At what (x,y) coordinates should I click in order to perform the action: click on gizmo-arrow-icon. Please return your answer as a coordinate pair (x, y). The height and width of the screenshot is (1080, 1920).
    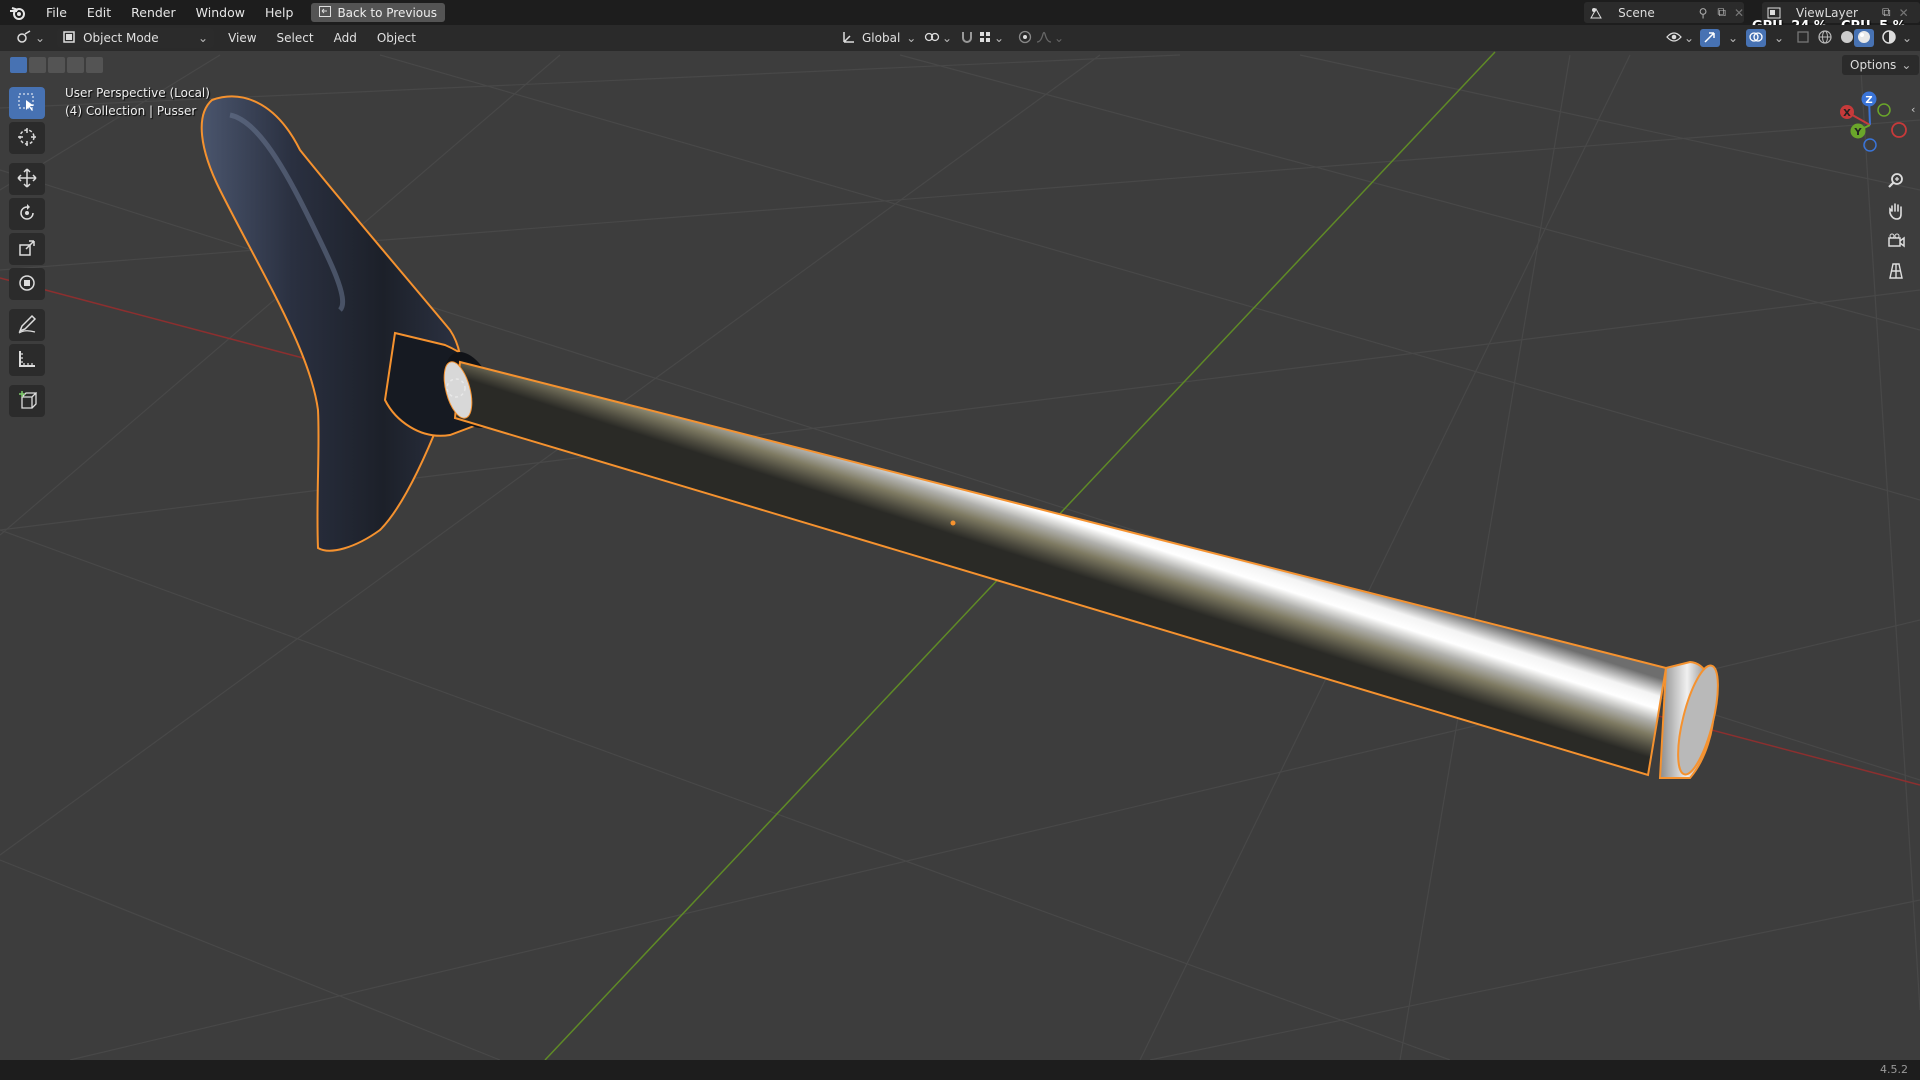
    Looking at the image, I should click on (1710, 38).